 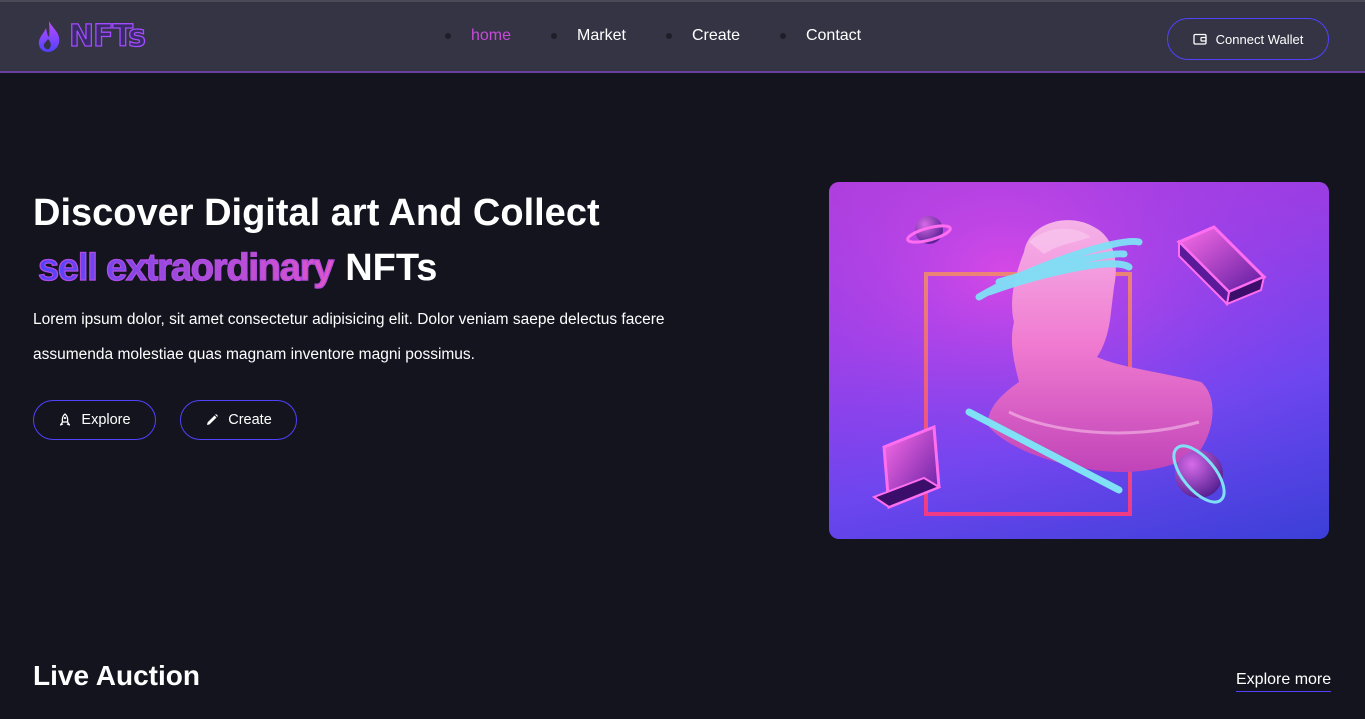 What do you see at coordinates (213, 419) in the screenshot?
I see `pencil-icon` at bounding box center [213, 419].